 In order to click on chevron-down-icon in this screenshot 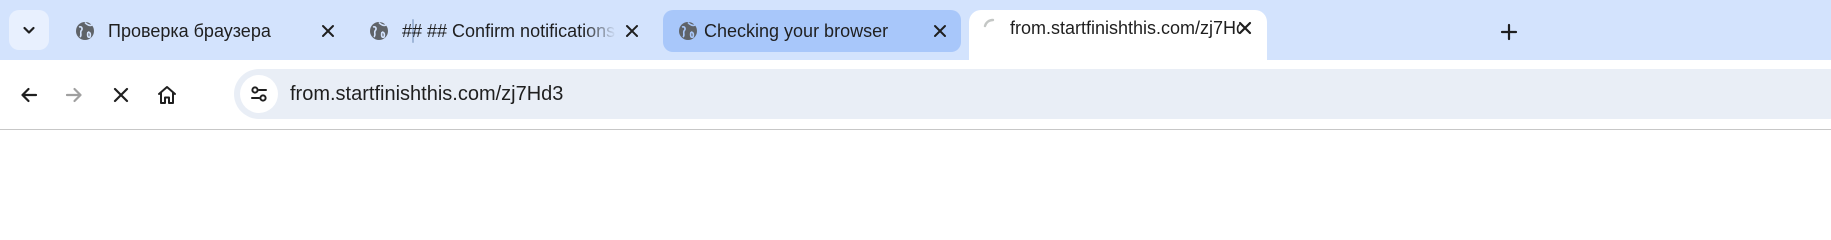, I will do `click(29, 30)`.